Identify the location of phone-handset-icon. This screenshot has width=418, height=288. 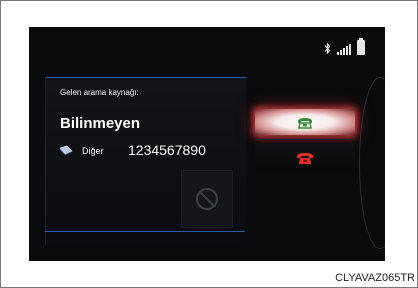
(305, 123).